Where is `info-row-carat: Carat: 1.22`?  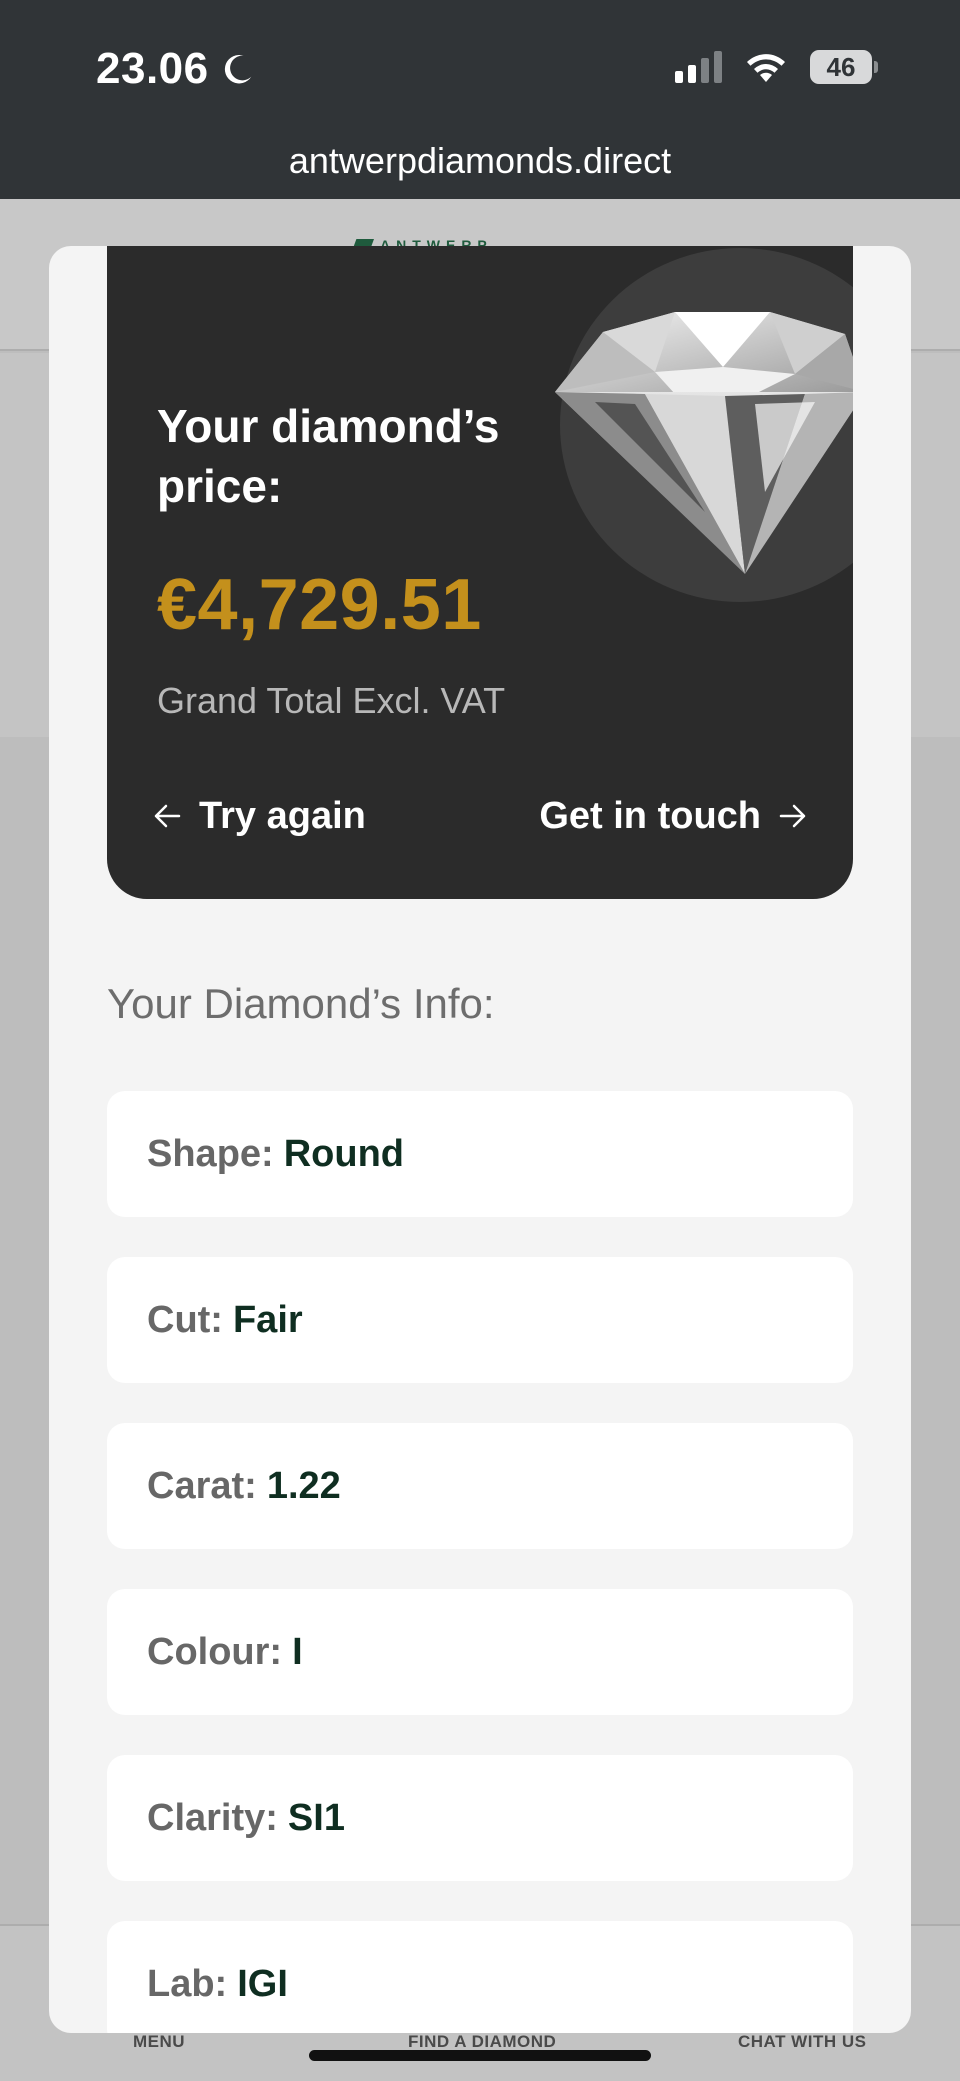
info-row-carat: Carat: 1.22 is located at coordinates (480, 1486).